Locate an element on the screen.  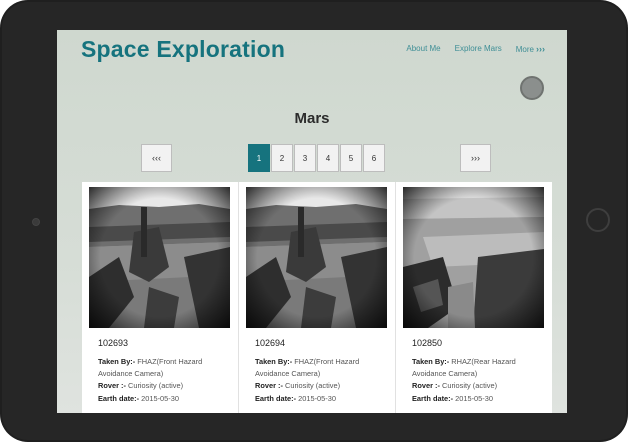
nav-more: More ››› is located at coordinates (530, 49).